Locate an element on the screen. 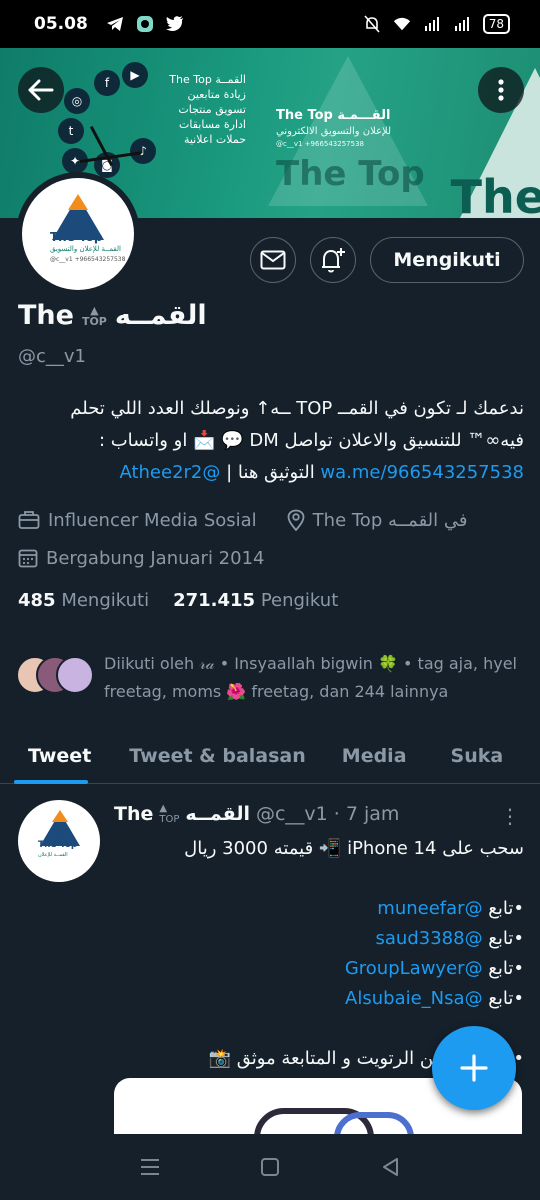 Image resolution: width=540 pixels, height=1200 pixels. tweet-avatar-brand: The Top is located at coordinates (58, 845).